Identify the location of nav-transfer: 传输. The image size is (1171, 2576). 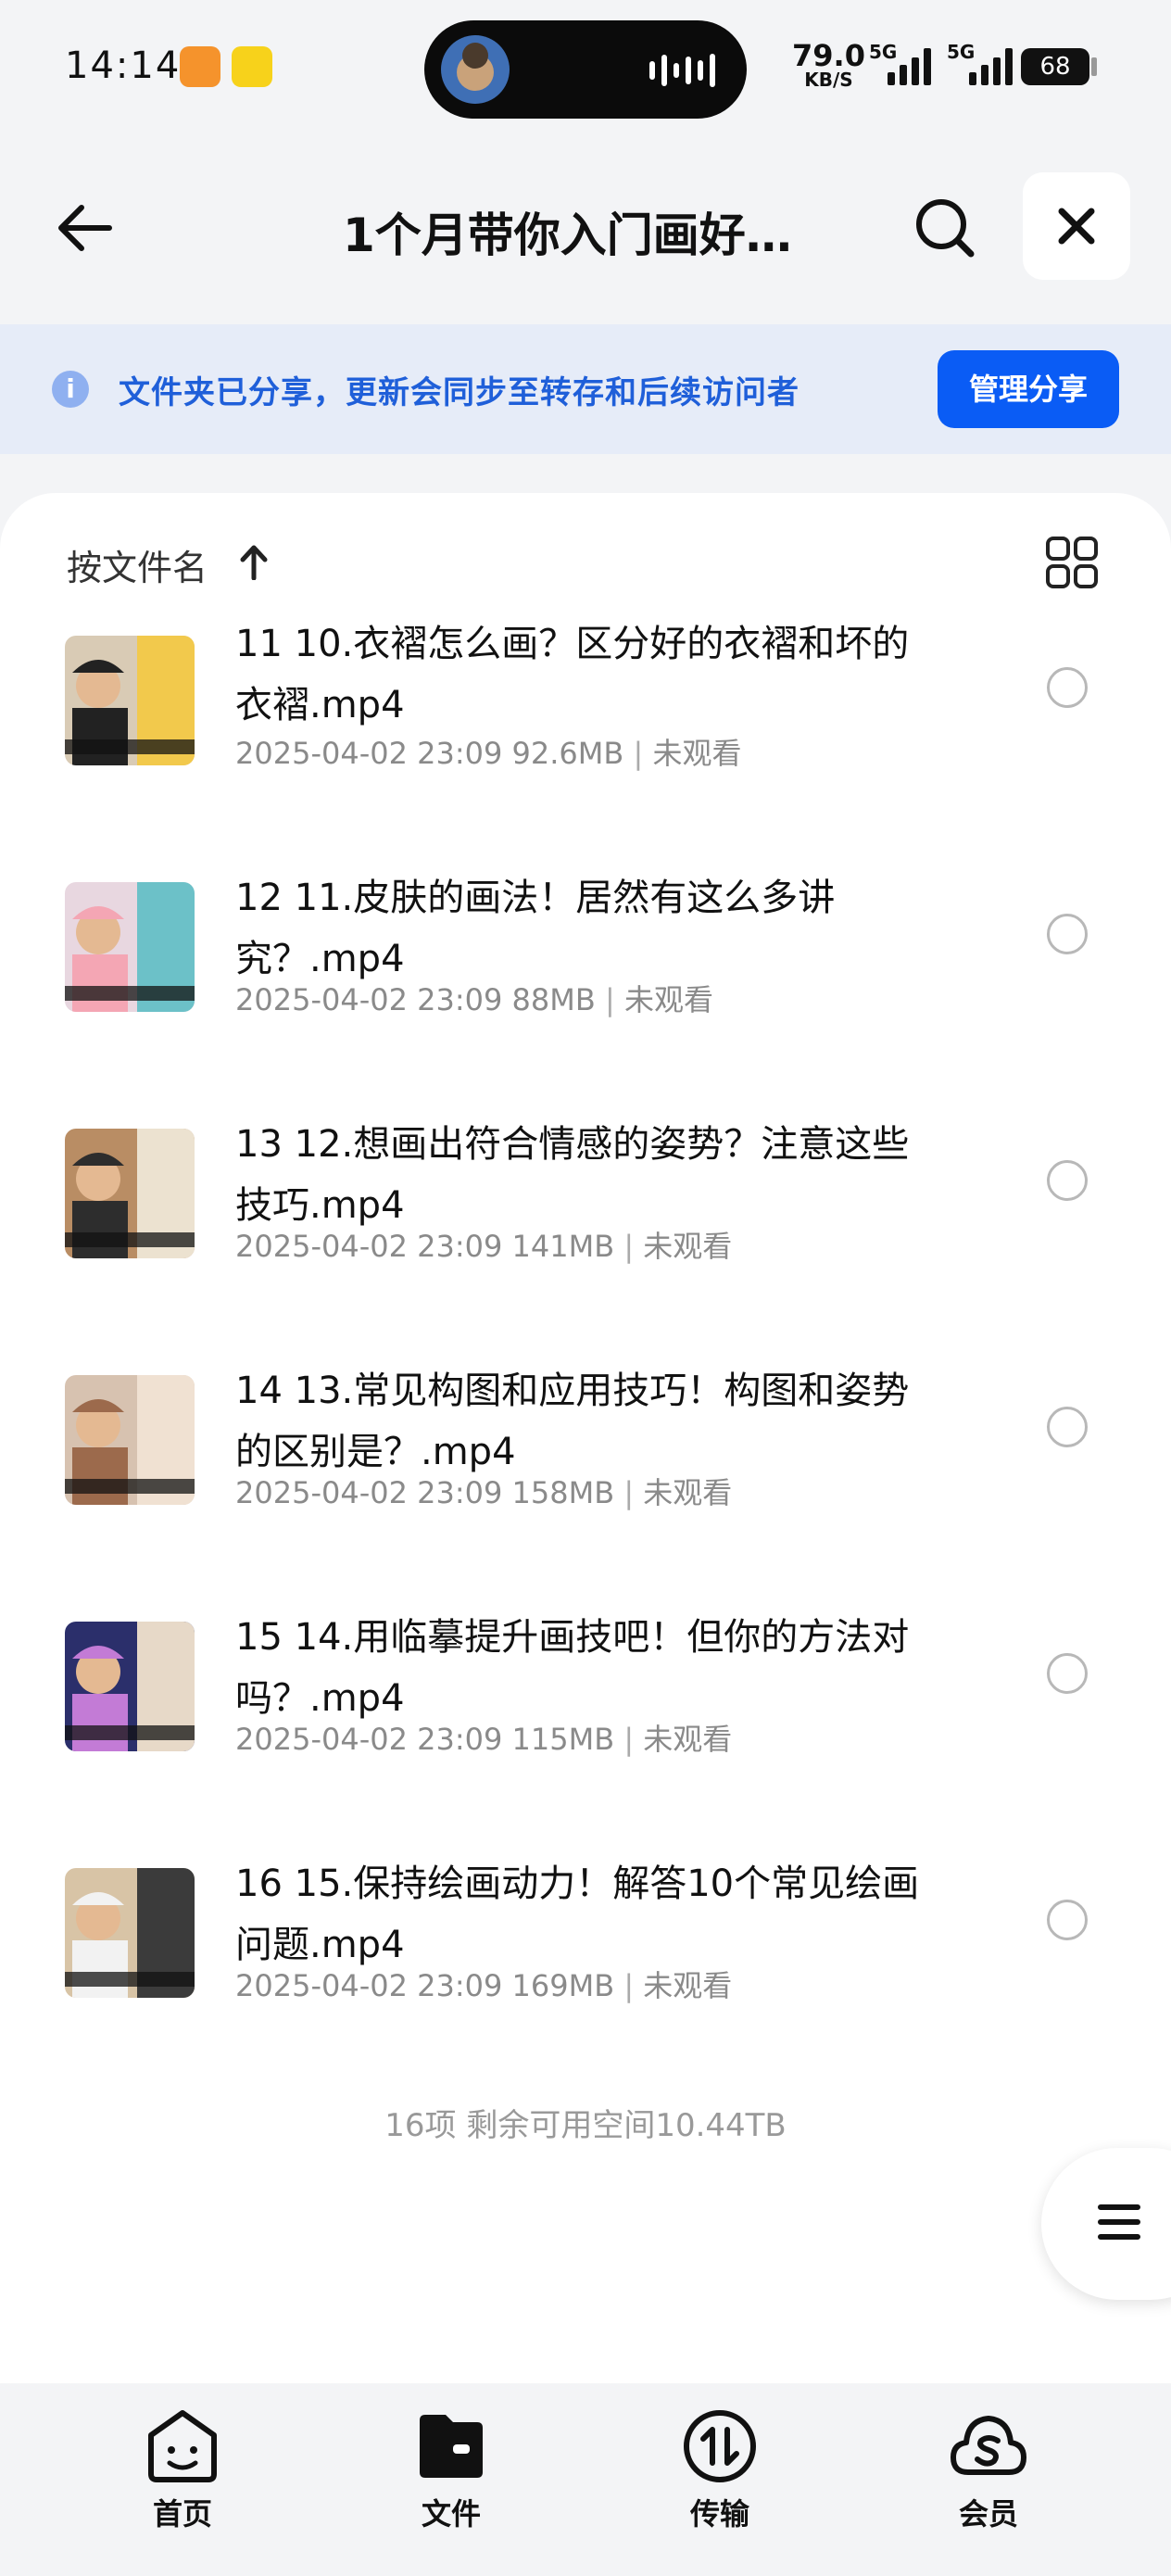
(720, 2470).